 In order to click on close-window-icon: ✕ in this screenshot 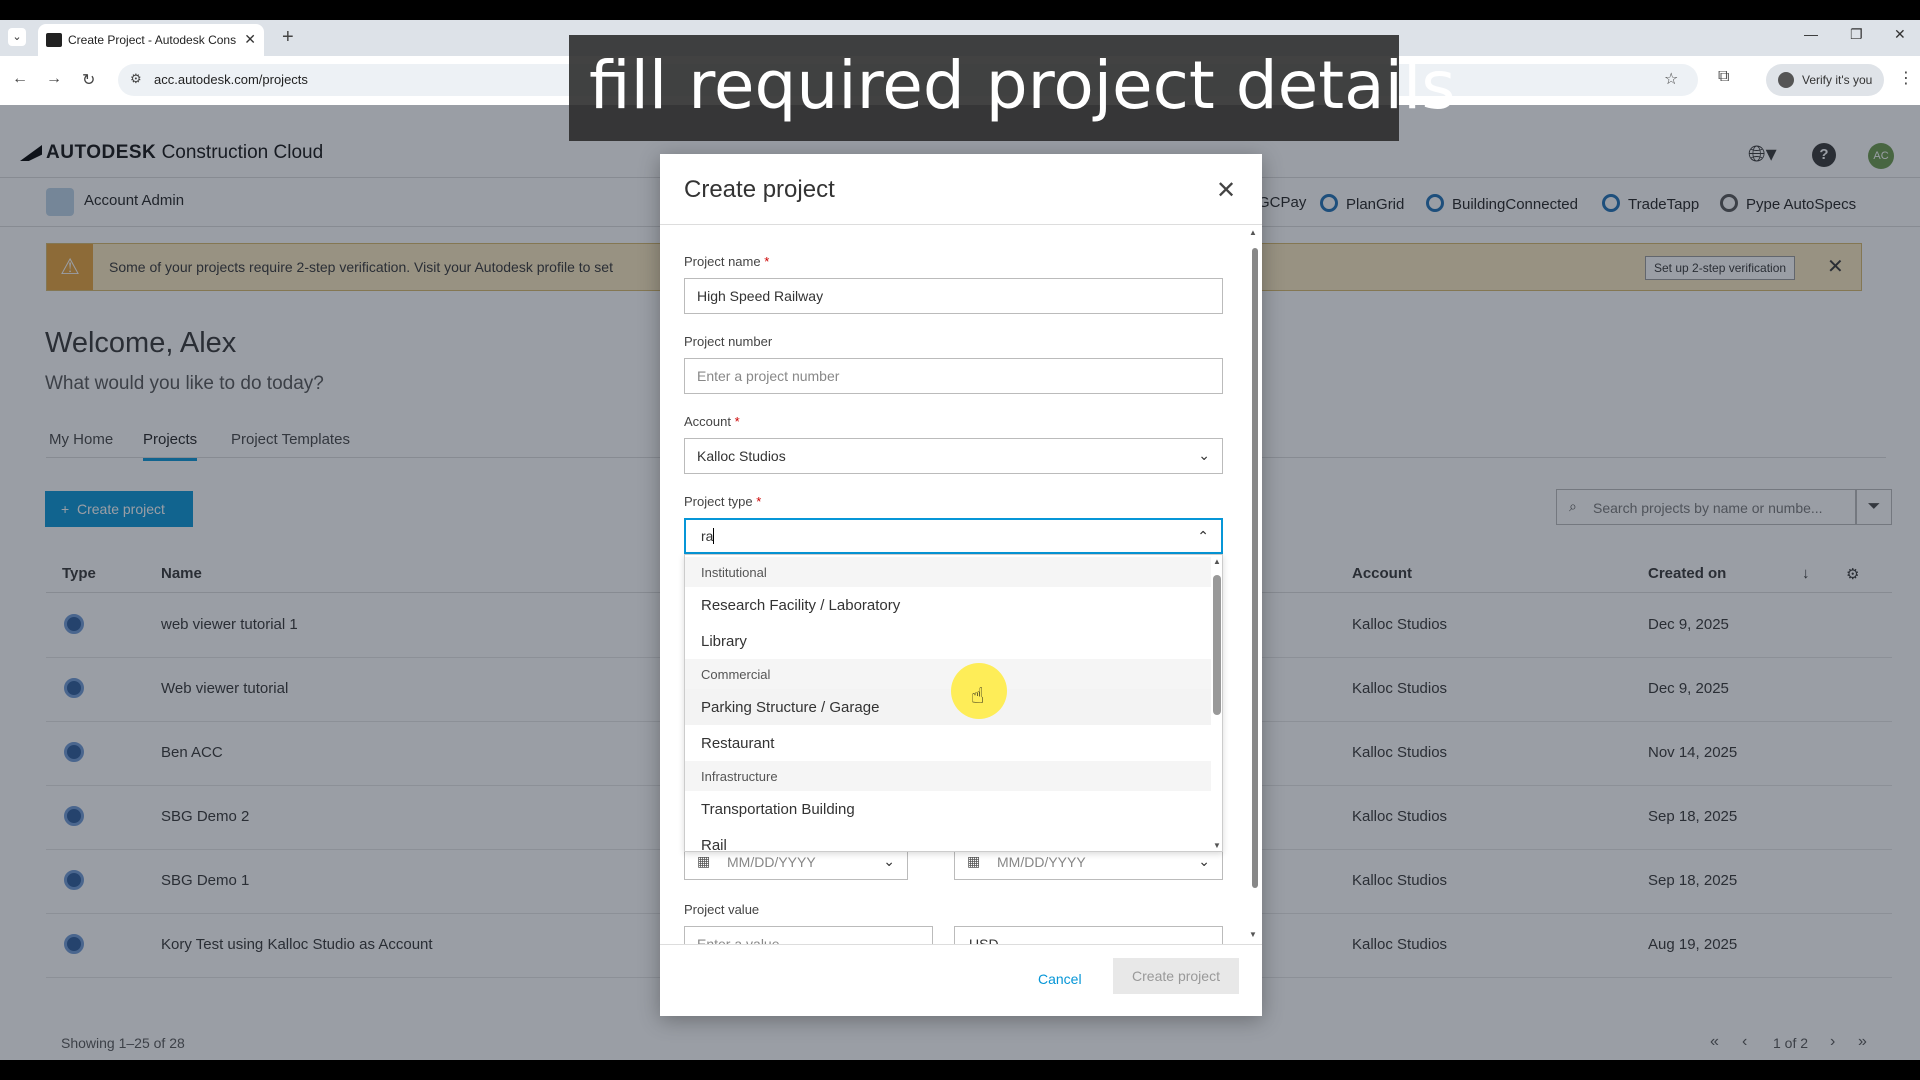, I will do `click(1900, 34)`.